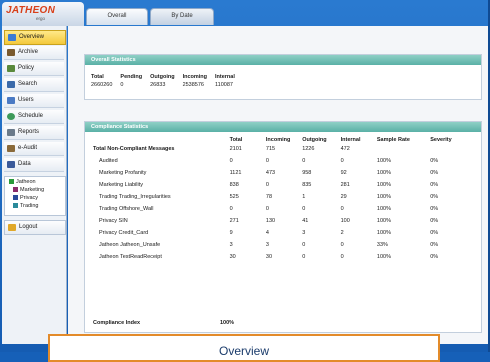 Image resolution: width=490 pixels, height=362 pixels. What do you see at coordinates (345, 221) in the screenshot?
I see `table-cell: 100` at bounding box center [345, 221].